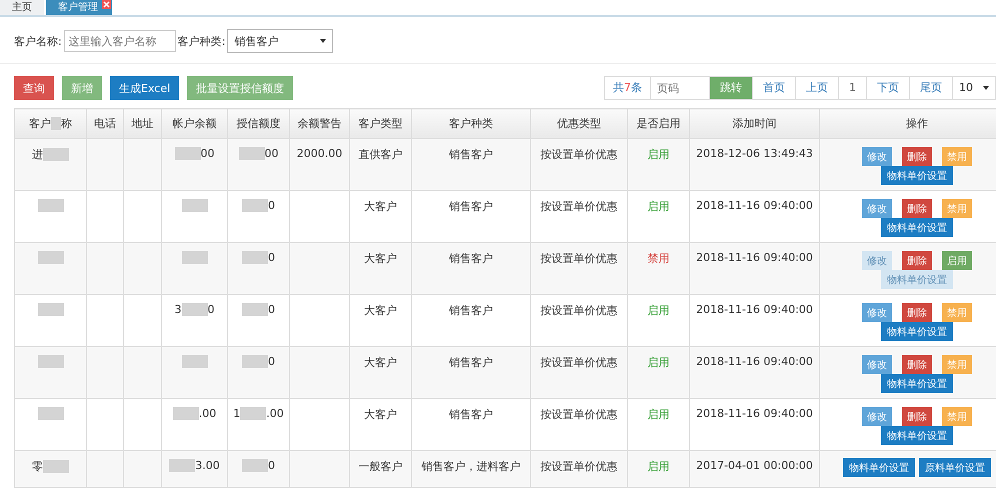 The image size is (996, 492). I want to click on column-header: 优惠类型, so click(579, 123).